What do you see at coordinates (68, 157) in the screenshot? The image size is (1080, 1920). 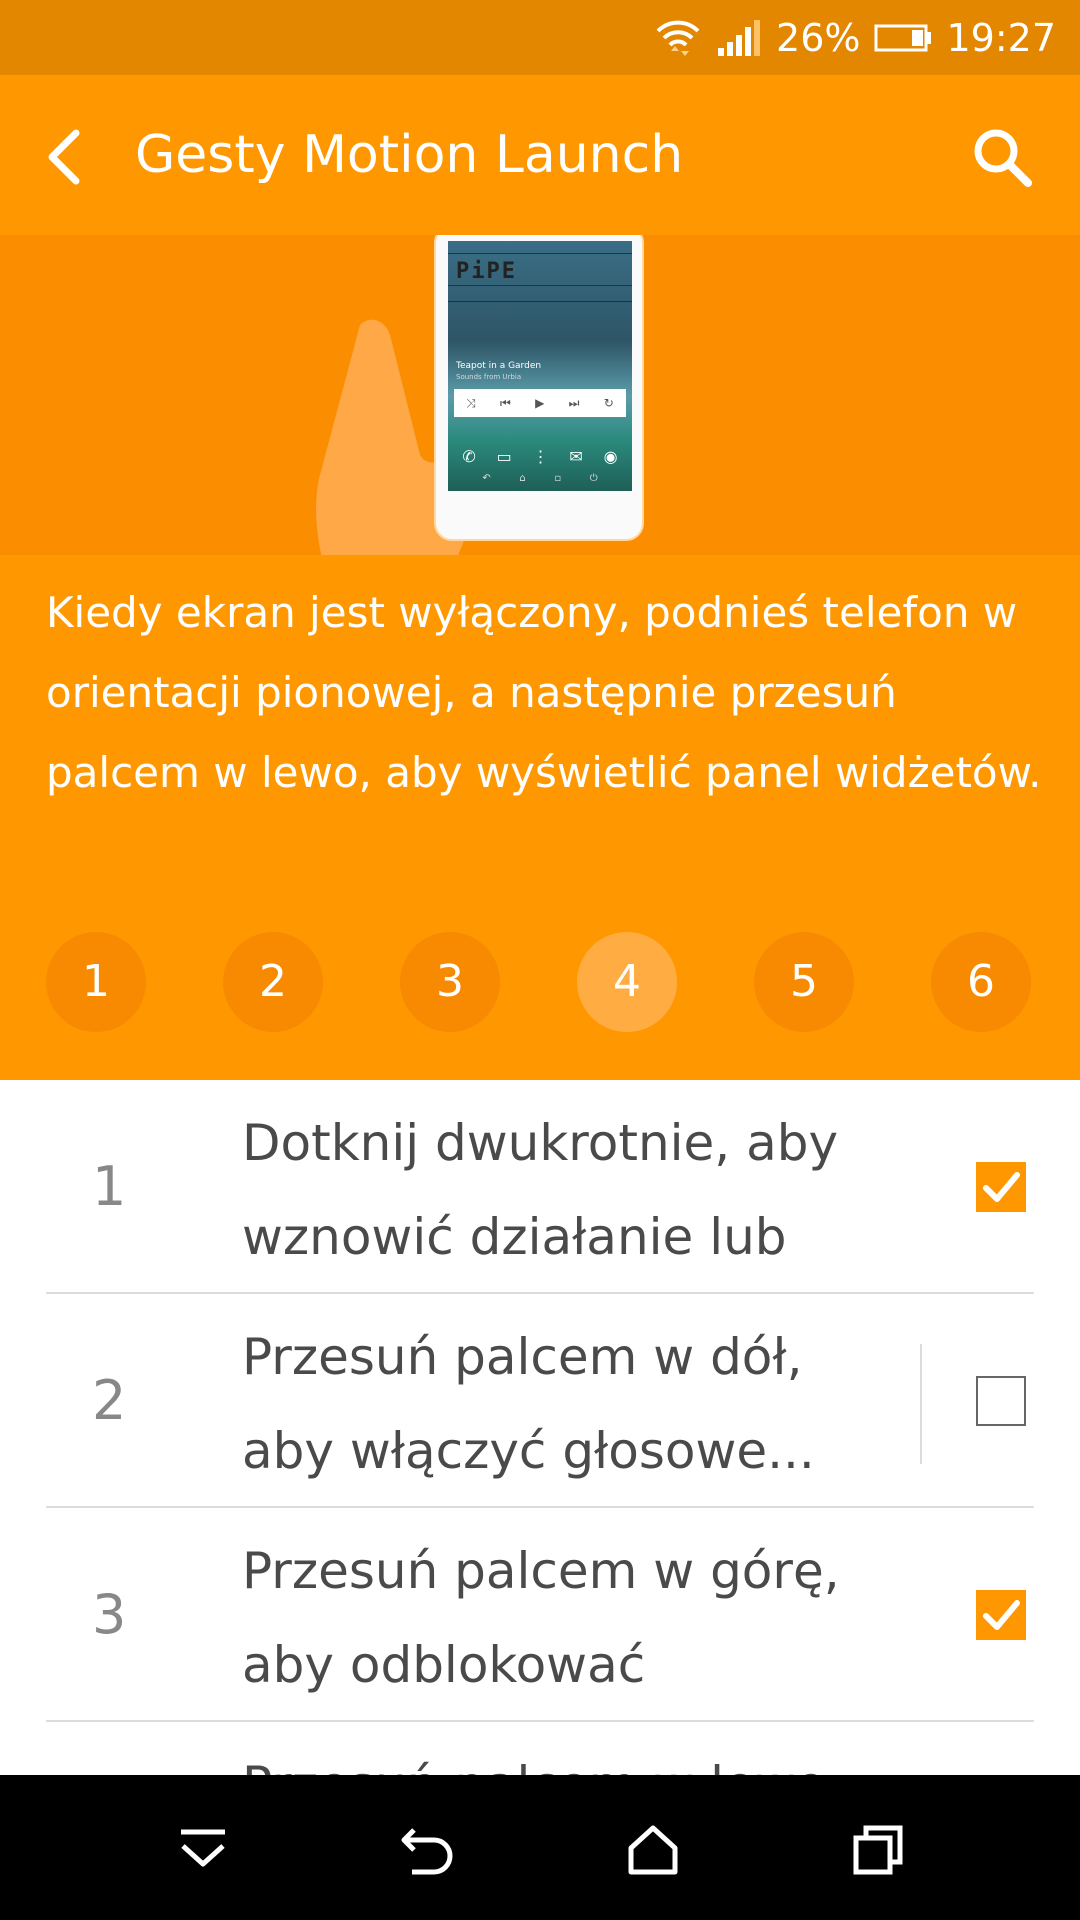 I see `back-arrow-icon` at bounding box center [68, 157].